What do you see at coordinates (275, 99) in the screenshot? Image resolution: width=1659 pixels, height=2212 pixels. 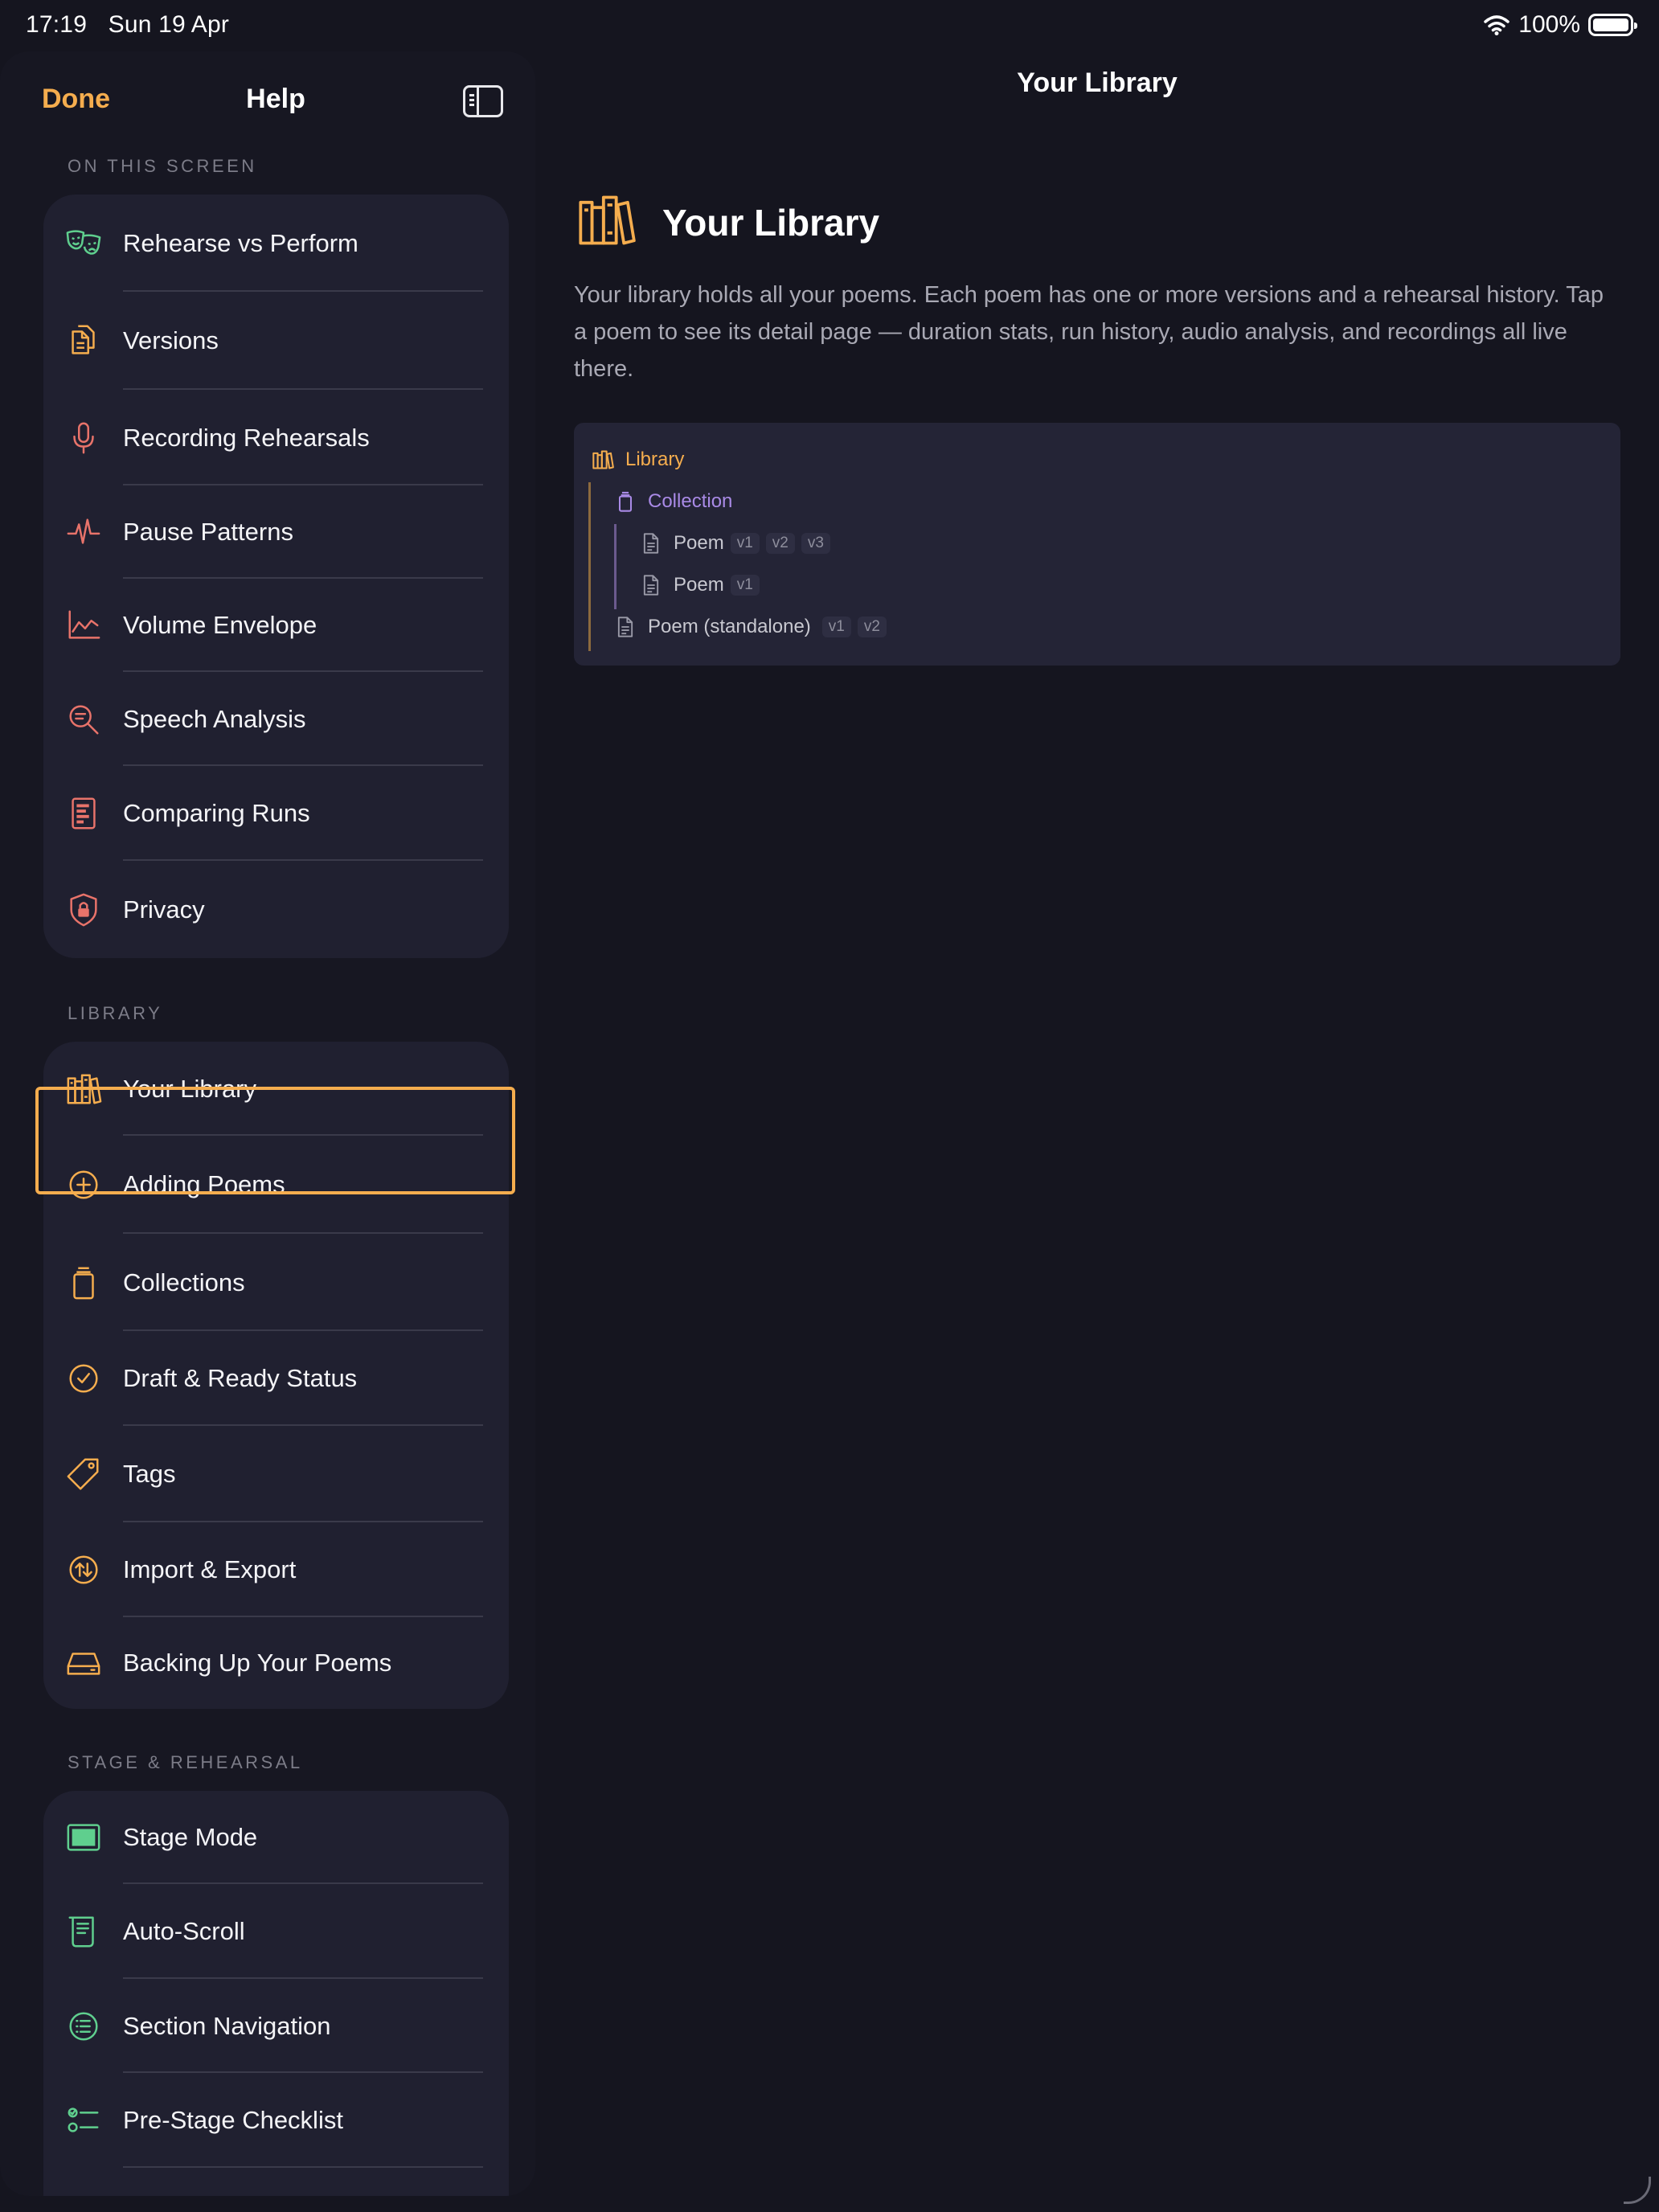 I see `sidebar-title: Help` at bounding box center [275, 99].